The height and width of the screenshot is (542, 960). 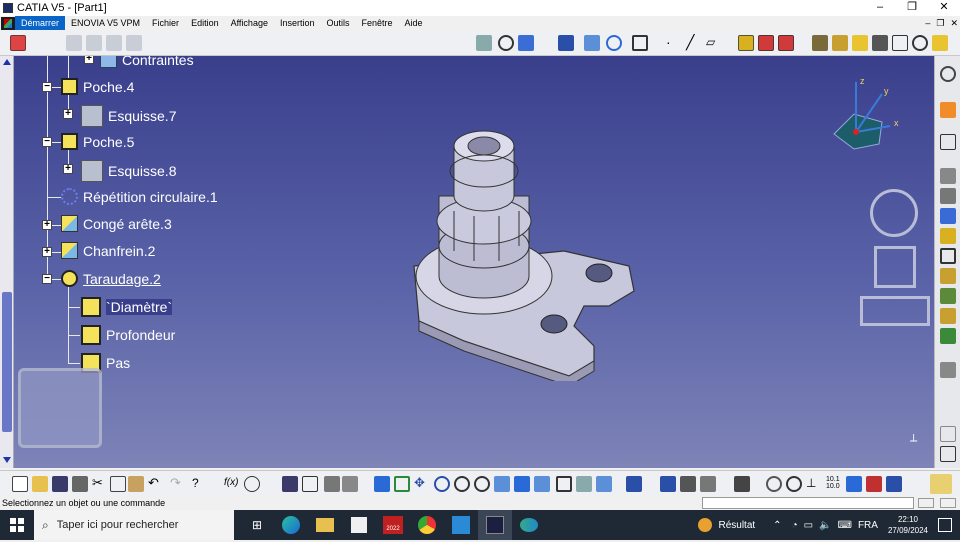 What do you see at coordinates (257, 525) in the screenshot?
I see `task-view-icon: ⊞` at bounding box center [257, 525].